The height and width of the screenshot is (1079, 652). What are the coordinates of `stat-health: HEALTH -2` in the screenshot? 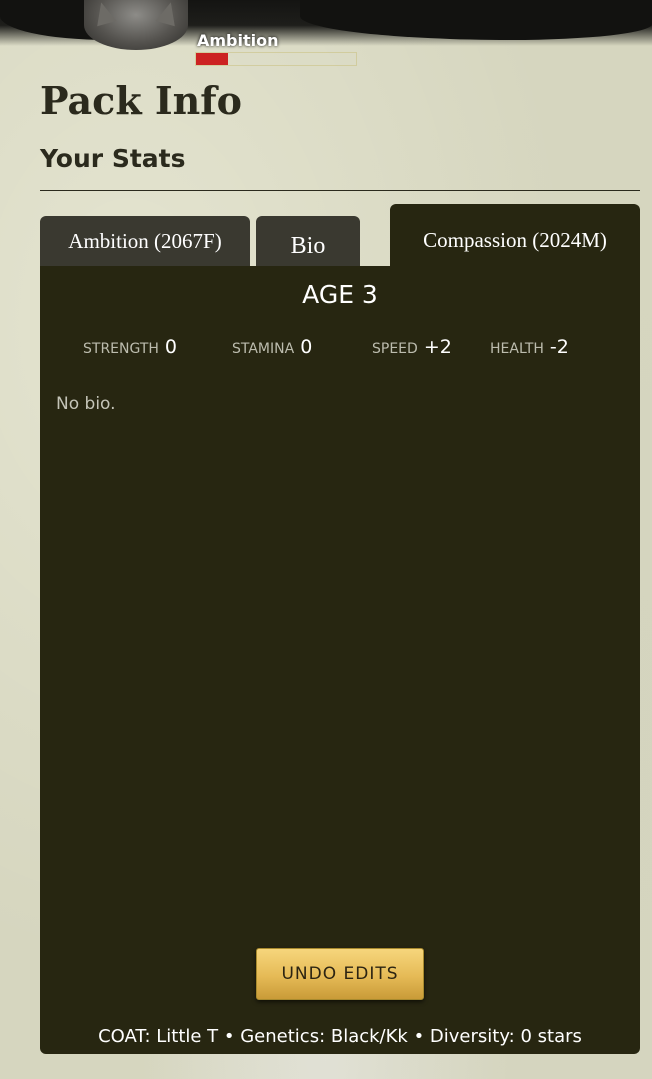 It's located at (529, 347).